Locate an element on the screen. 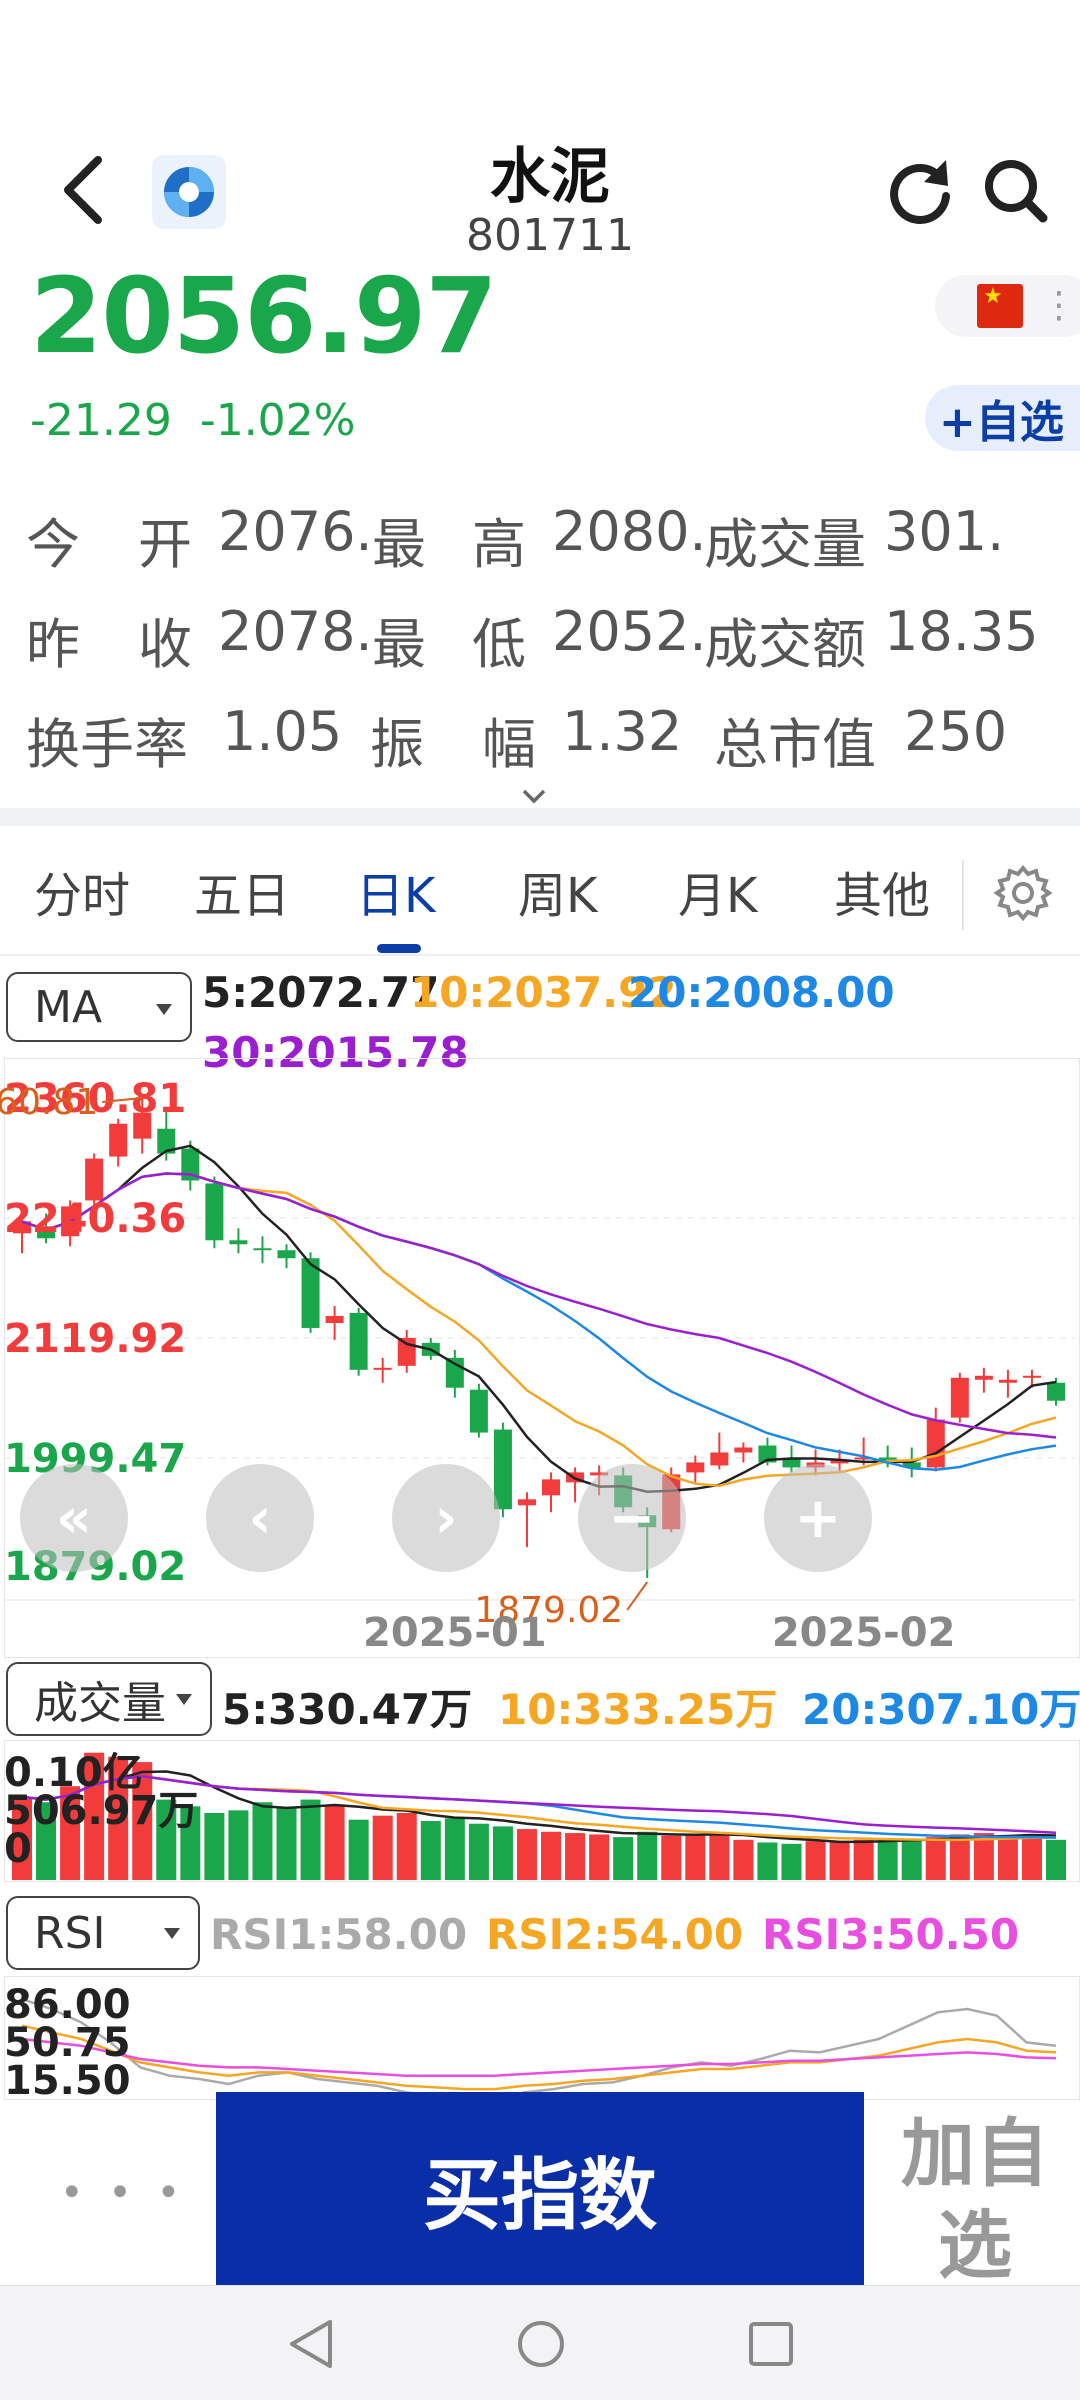  stats-row-close: 昨 收 2078. 最 低 2052. 成交额 18.35 is located at coordinates (553, 635).